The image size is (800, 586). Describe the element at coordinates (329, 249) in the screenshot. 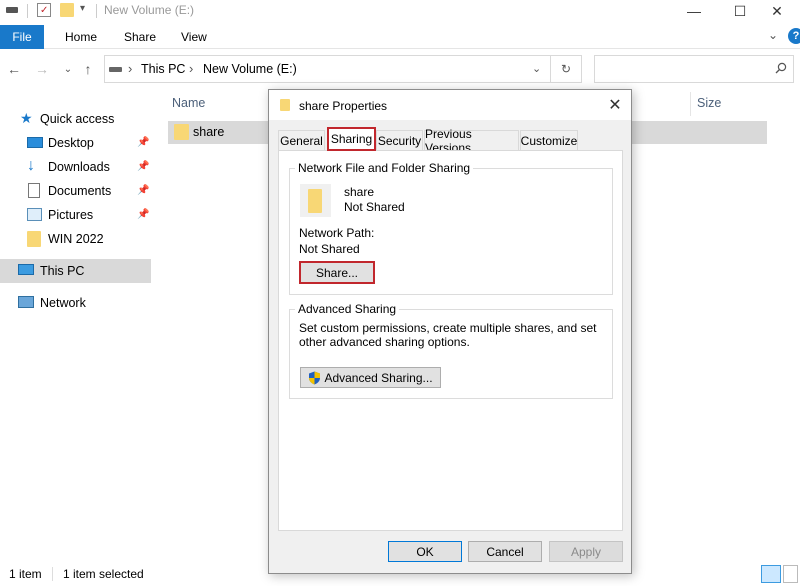

I see `network-path-value: Not Shared` at that location.